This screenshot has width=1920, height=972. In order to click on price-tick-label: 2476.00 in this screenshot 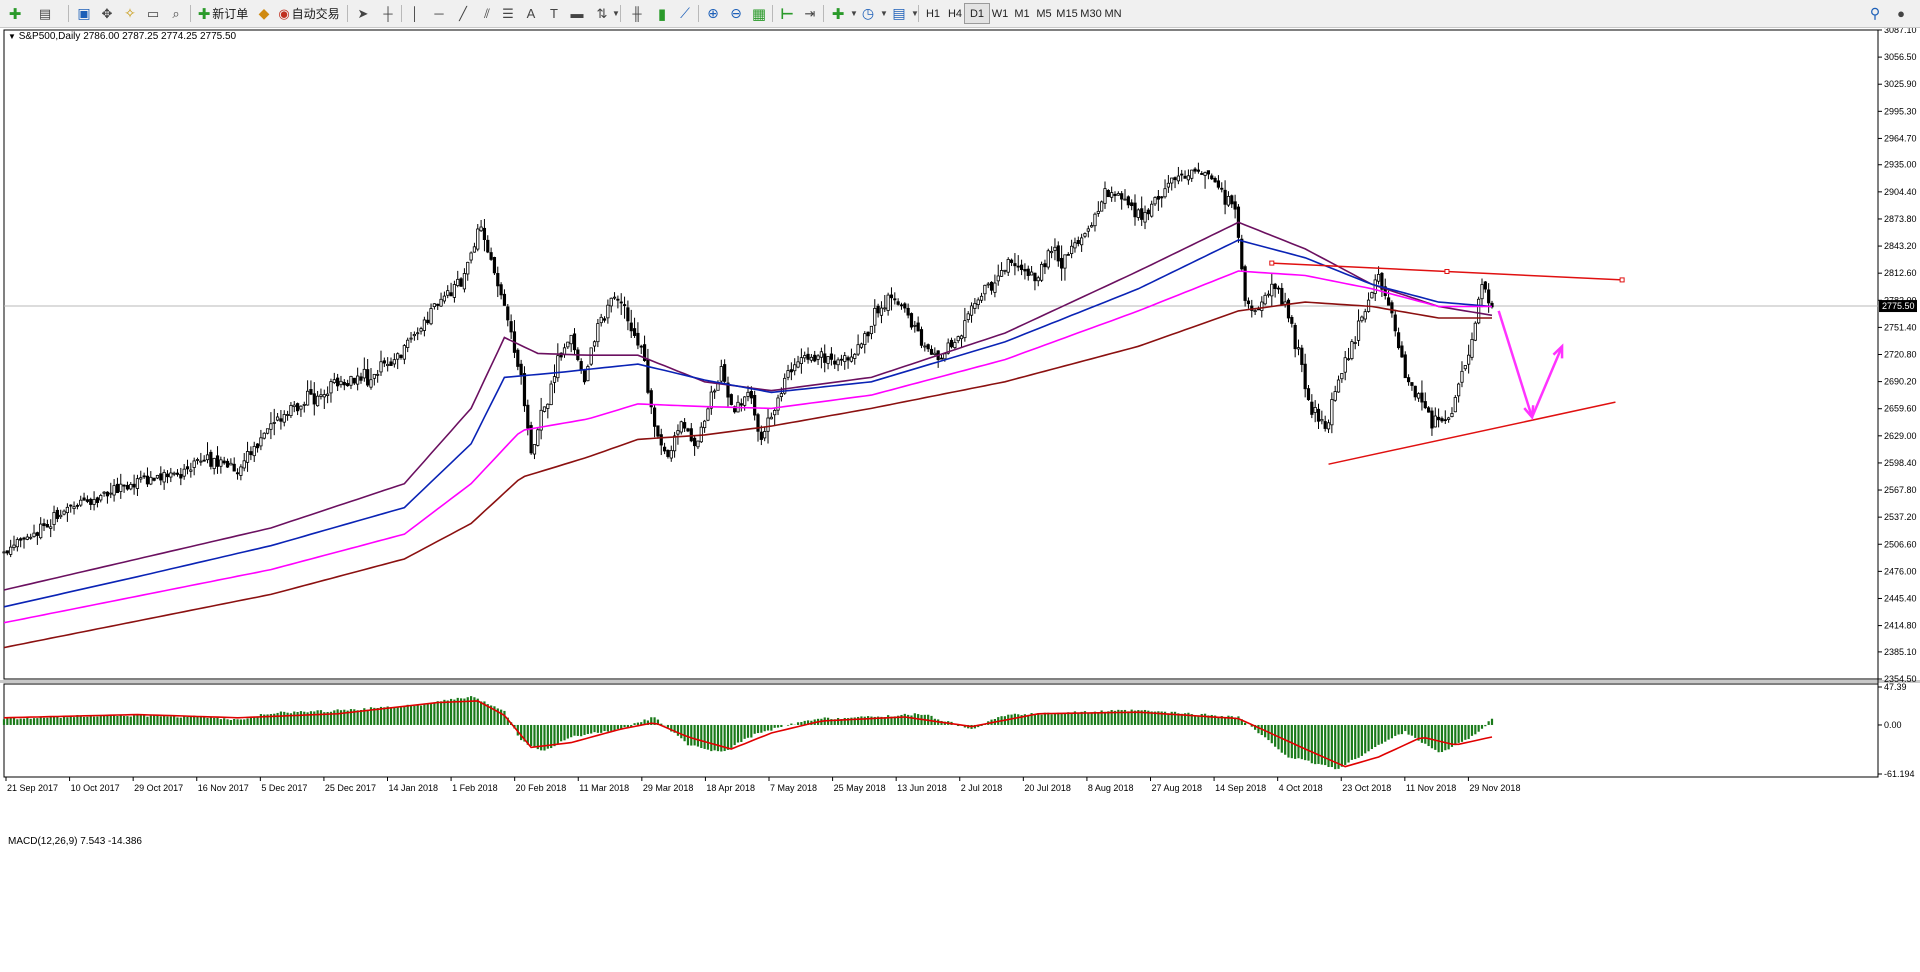, I will do `click(1900, 571)`.